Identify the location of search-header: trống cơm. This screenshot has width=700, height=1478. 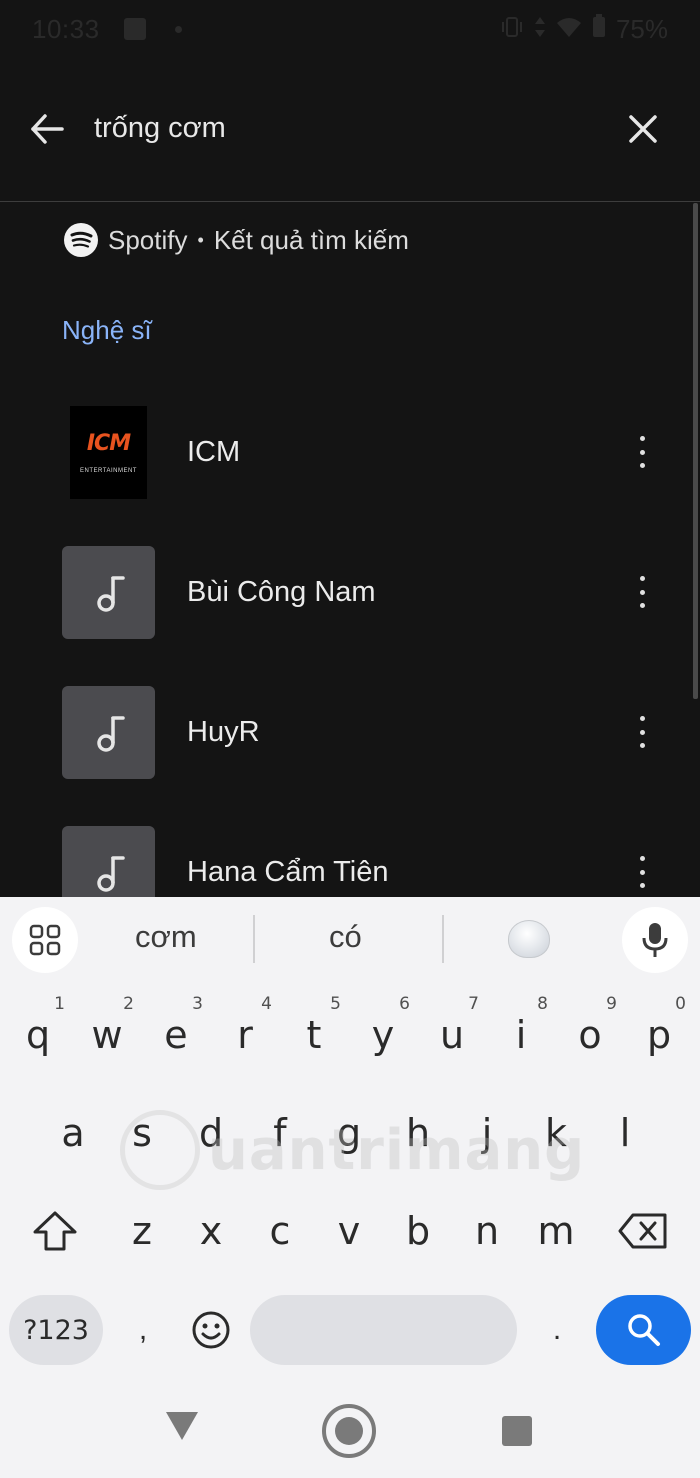
(350, 132).